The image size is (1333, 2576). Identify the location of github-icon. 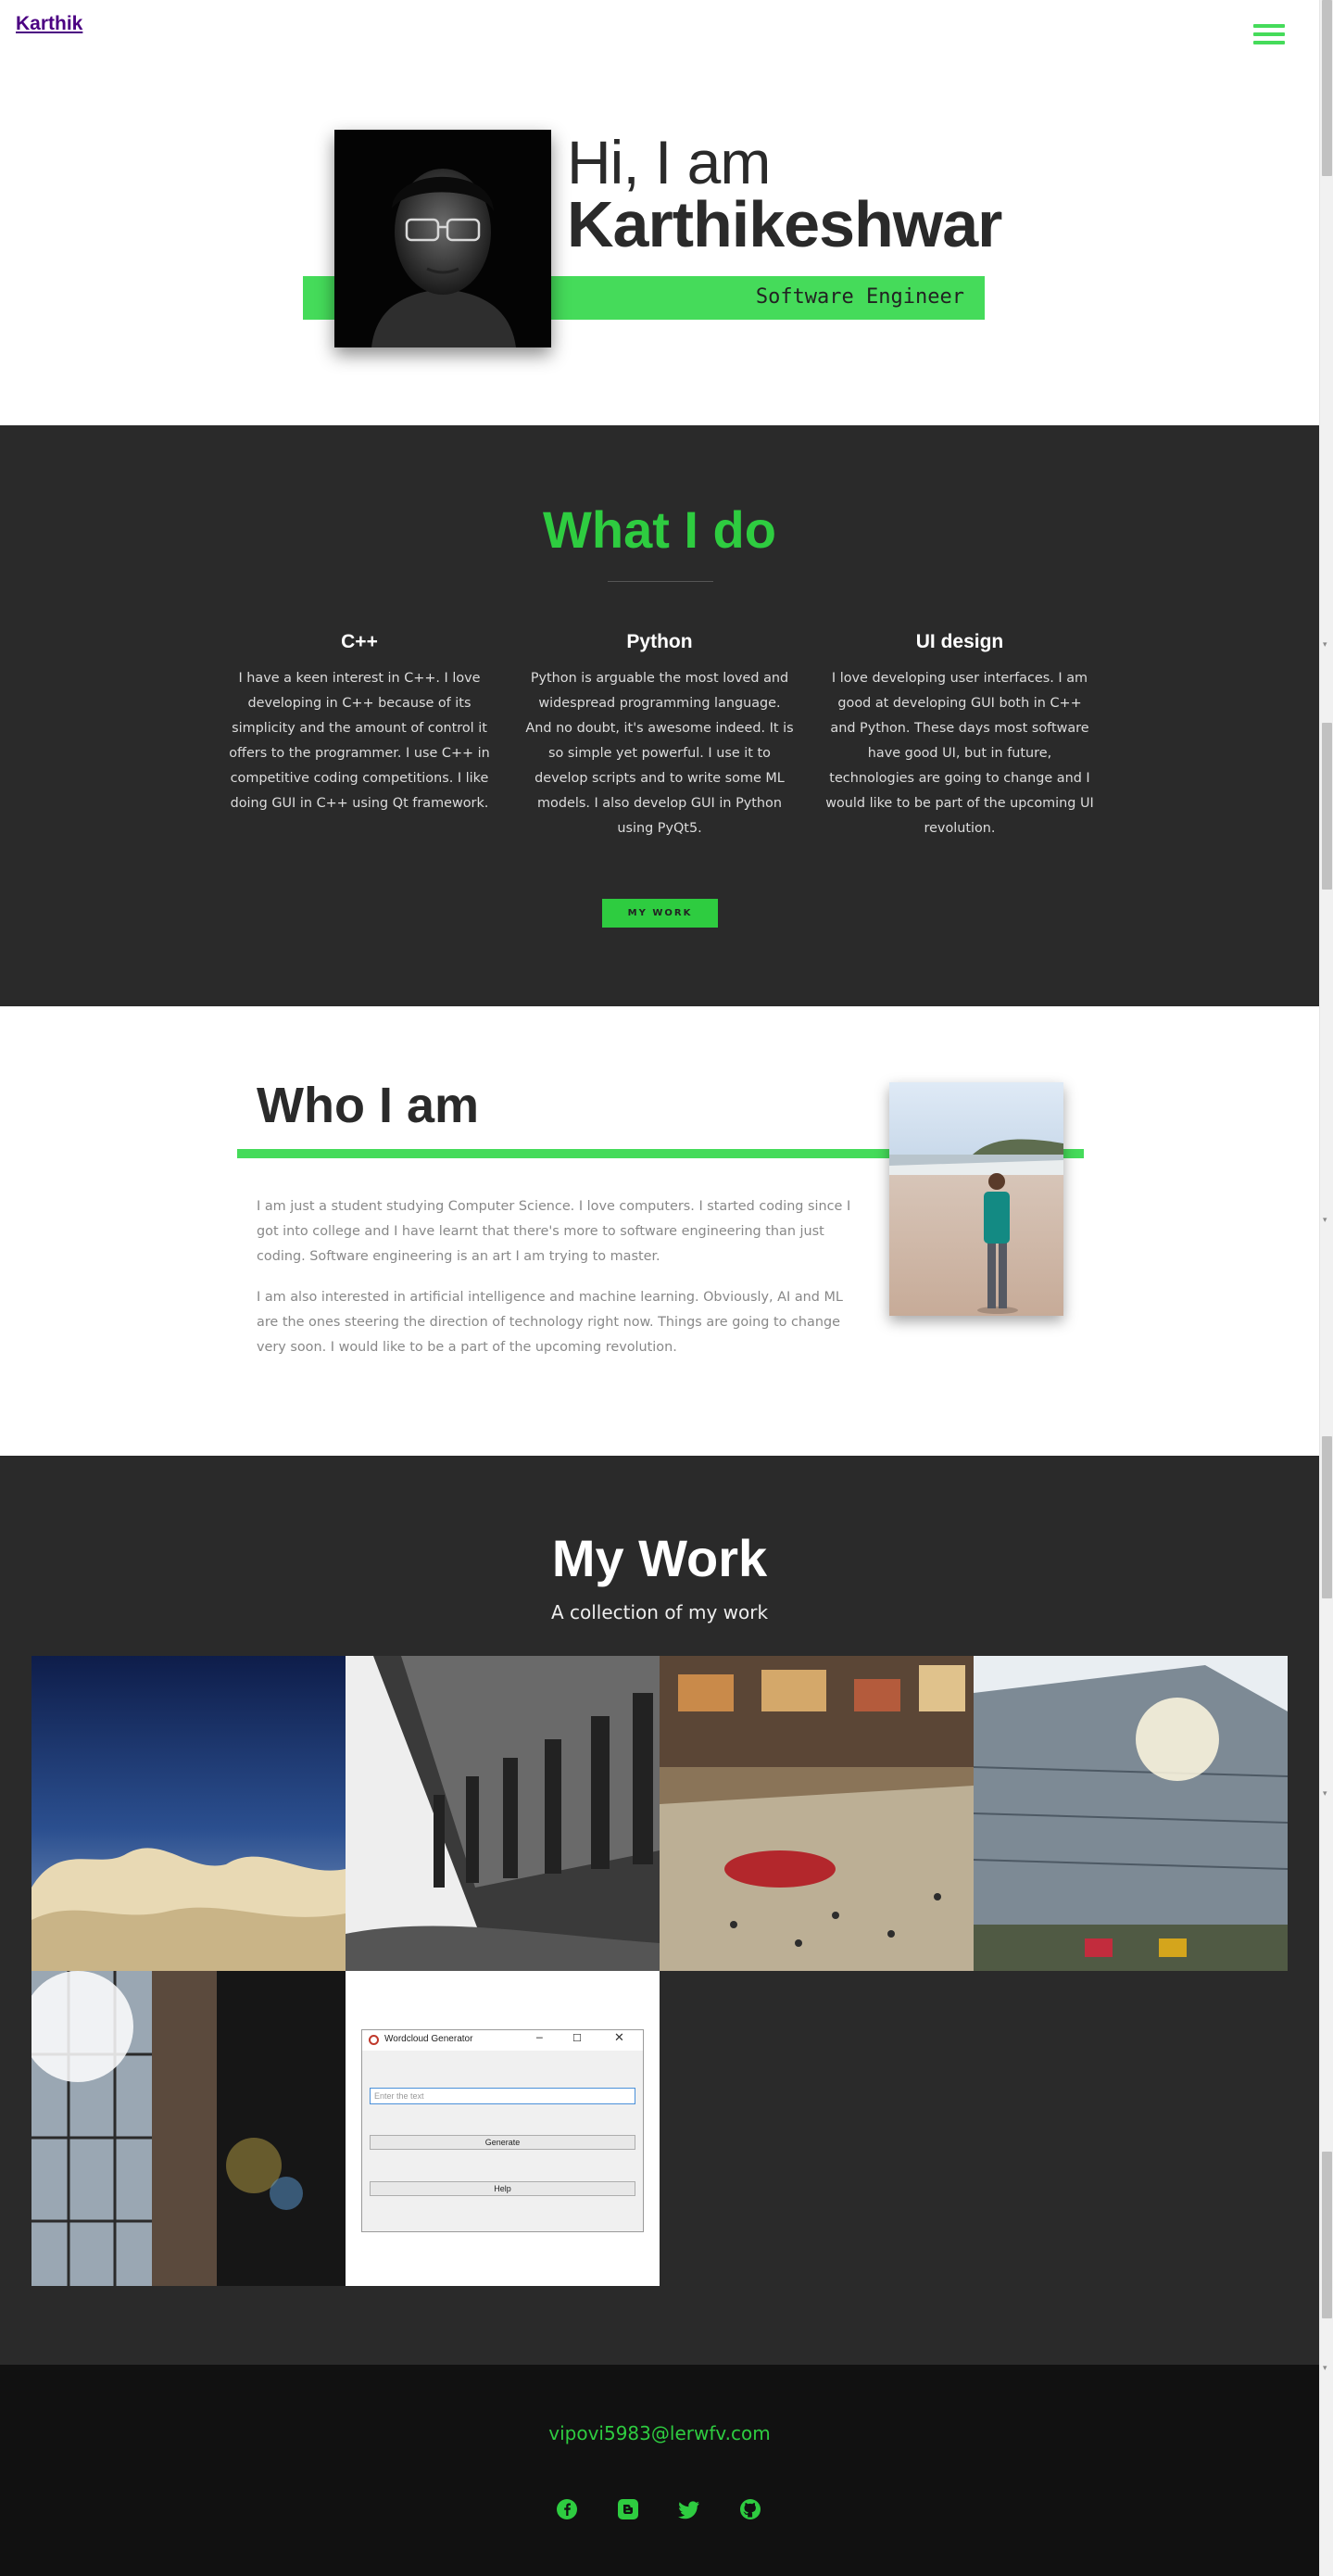
(750, 2509).